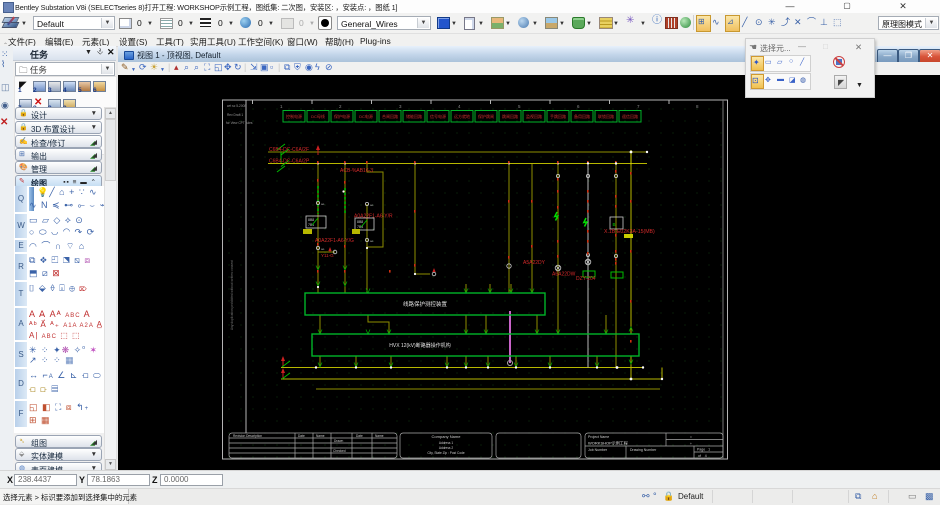 This screenshot has height=505, width=940. Describe the element at coordinates (446, 453) in the screenshot. I see `svg-text: City, State Zip : Post Code` at that location.